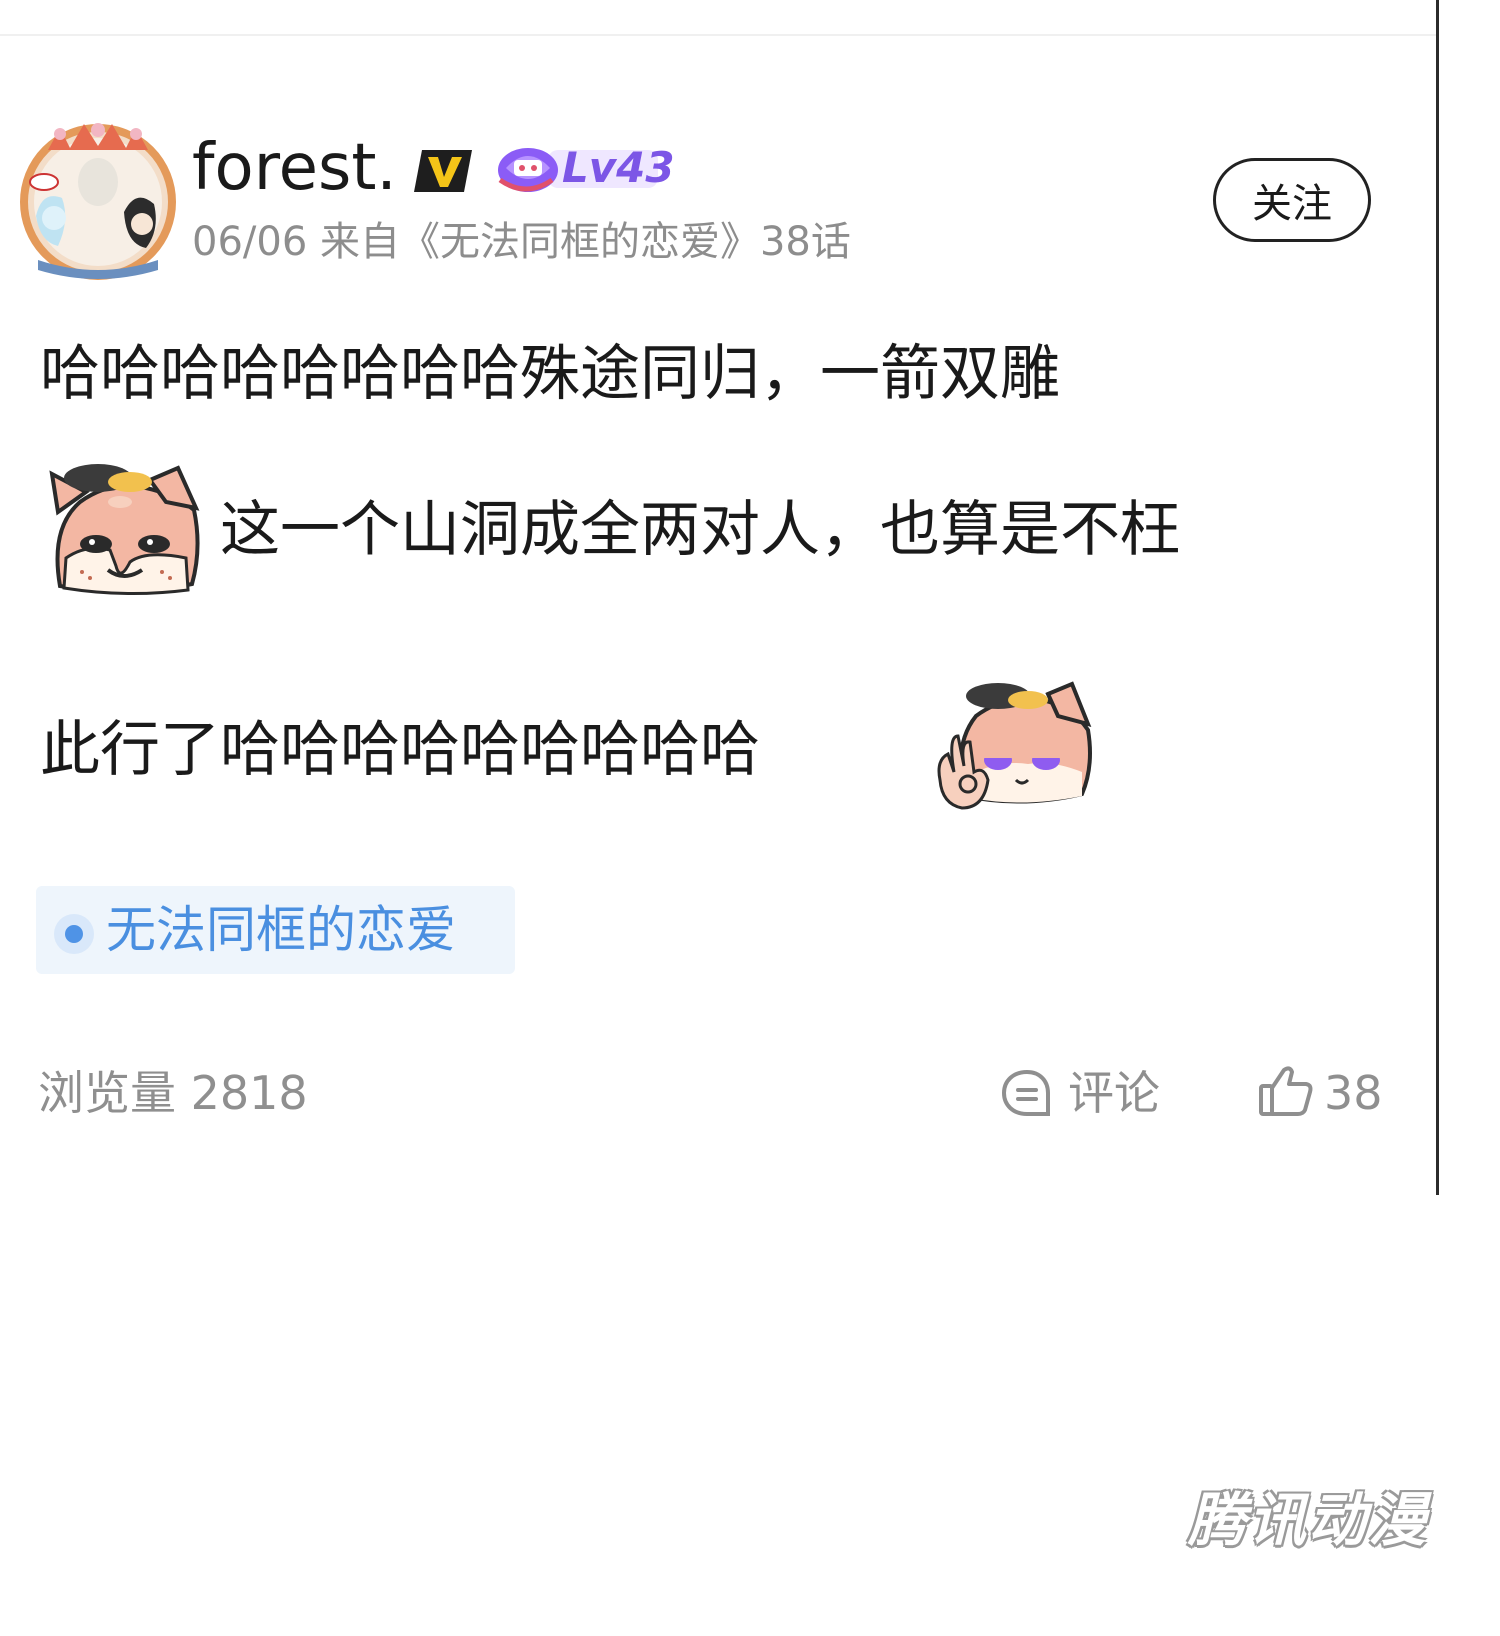 The height and width of the screenshot is (1636, 1500). I want to click on follow-button: 关注, so click(1292, 200).